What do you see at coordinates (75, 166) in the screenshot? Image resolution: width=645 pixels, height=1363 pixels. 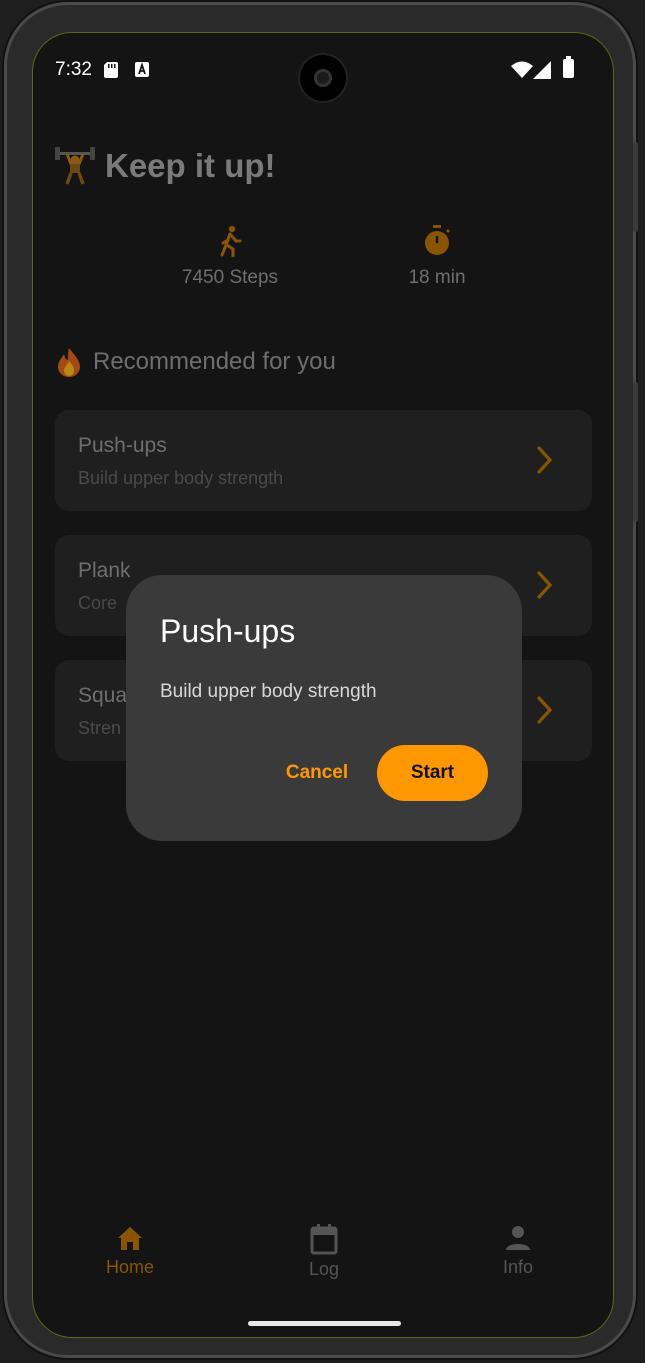 I see `weight-lifter-icon` at bounding box center [75, 166].